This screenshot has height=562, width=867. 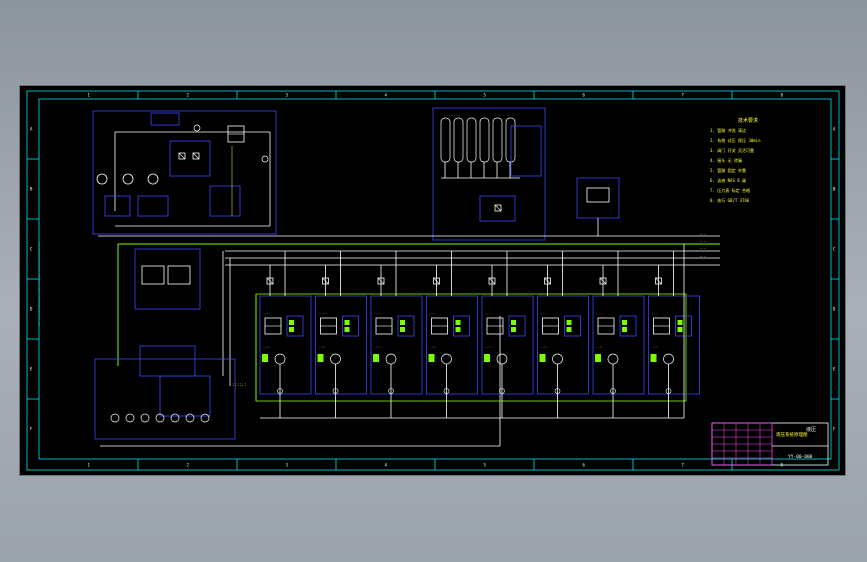 What do you see at coordinates (782, 95) in the screenshot?
I see `border-column-number: 8` at bounding box center [782, 95].